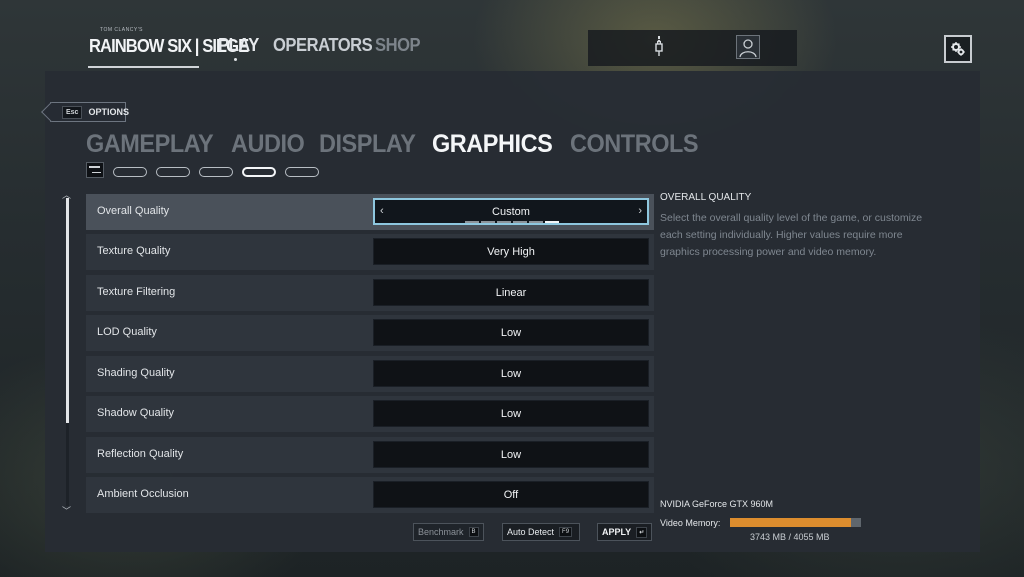 The width and height of the screenshot is (1024, 577). I want to click on setting-value: Very High, so click(511, 251).